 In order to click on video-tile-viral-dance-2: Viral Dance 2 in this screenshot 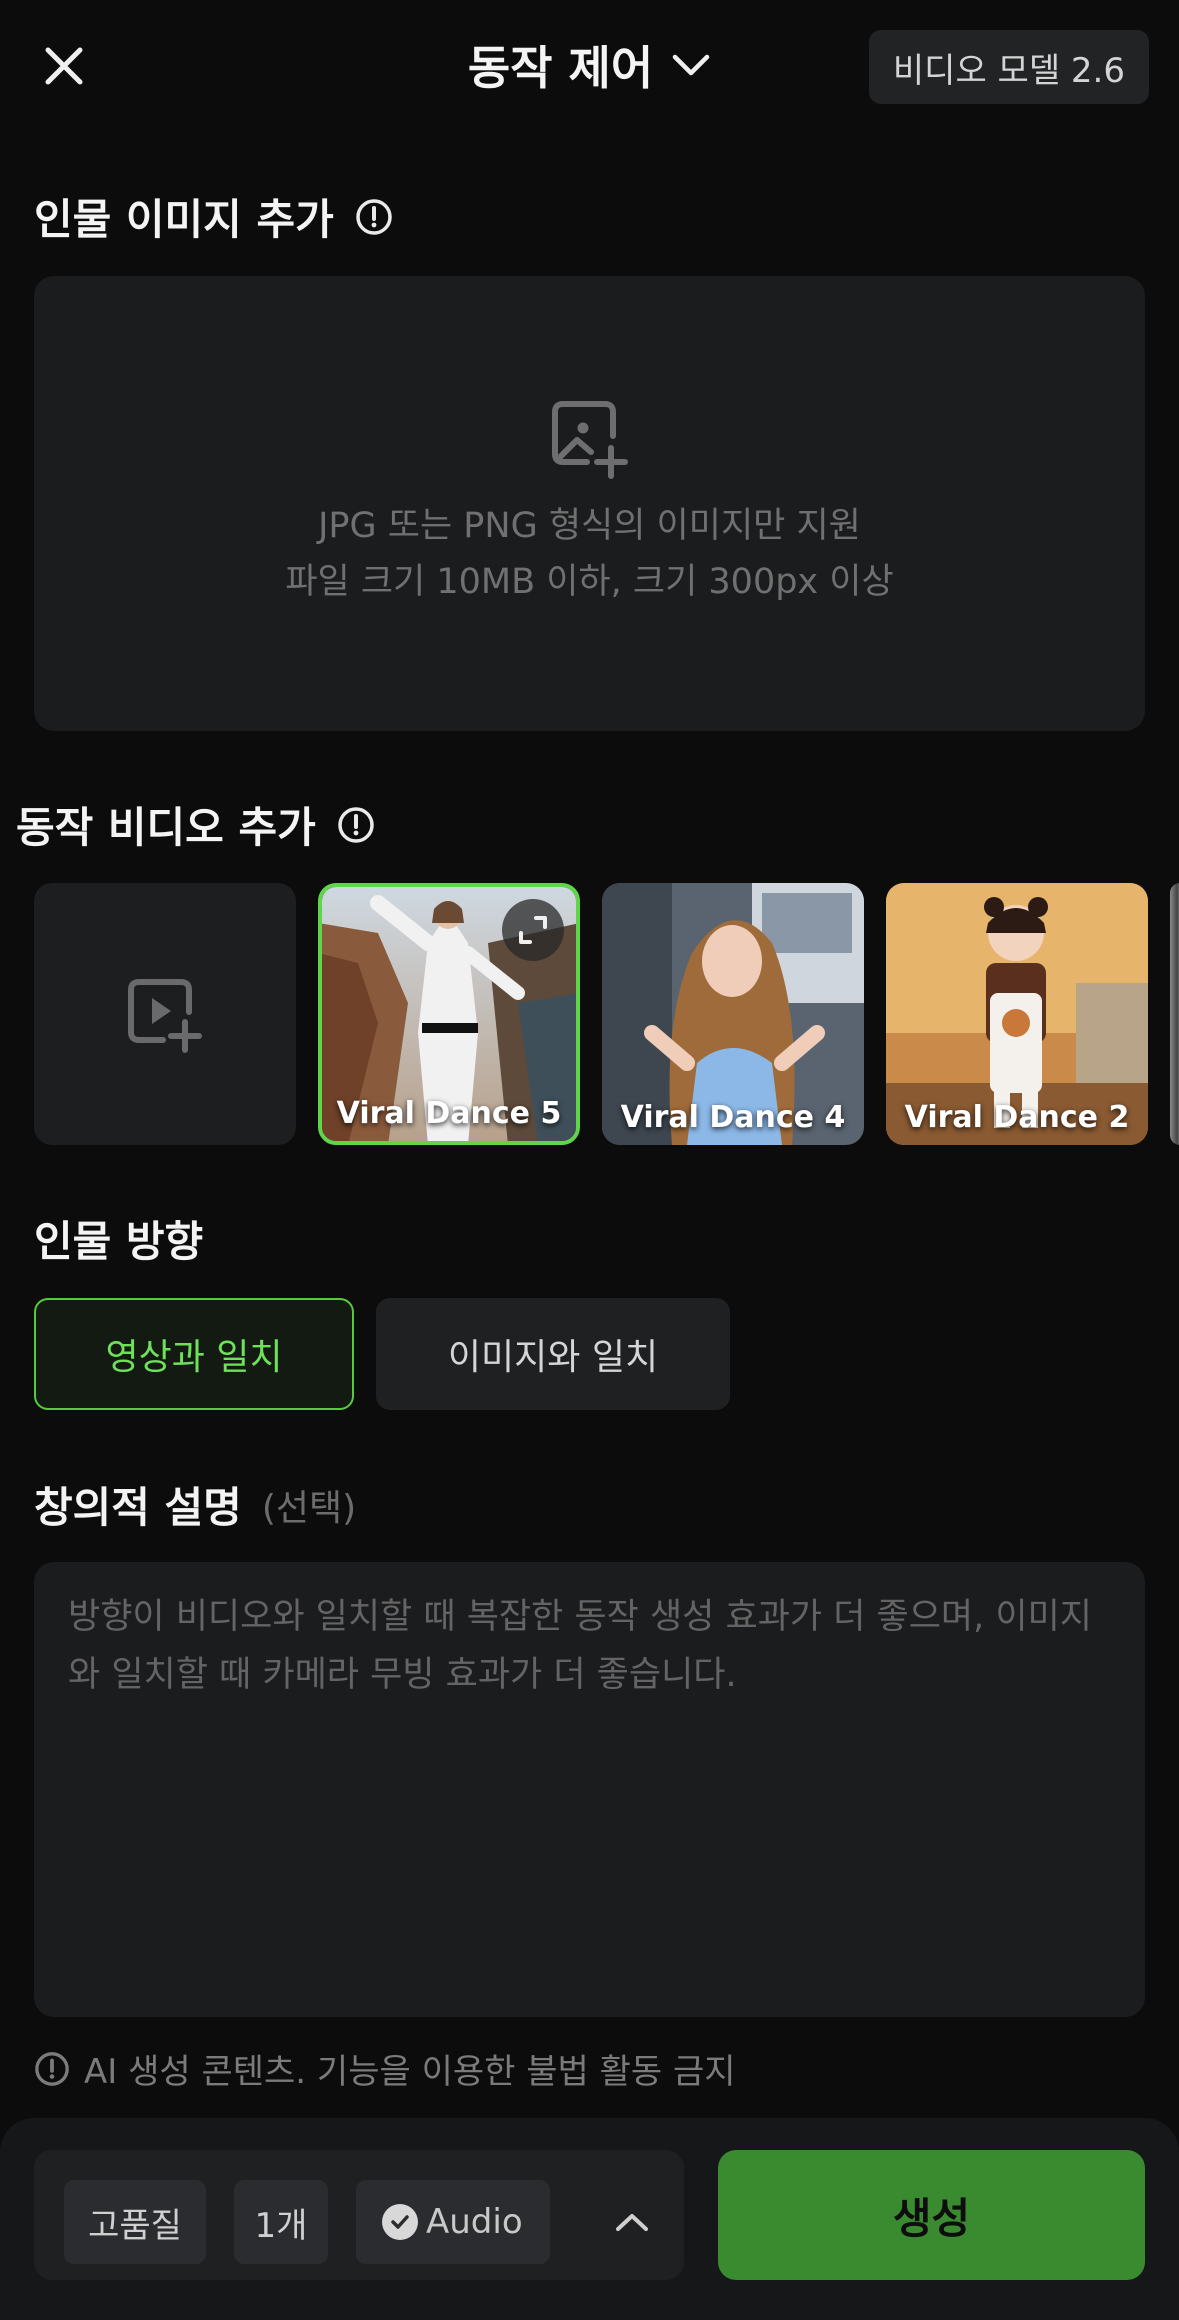, I will do `click(1017, 1014)`.